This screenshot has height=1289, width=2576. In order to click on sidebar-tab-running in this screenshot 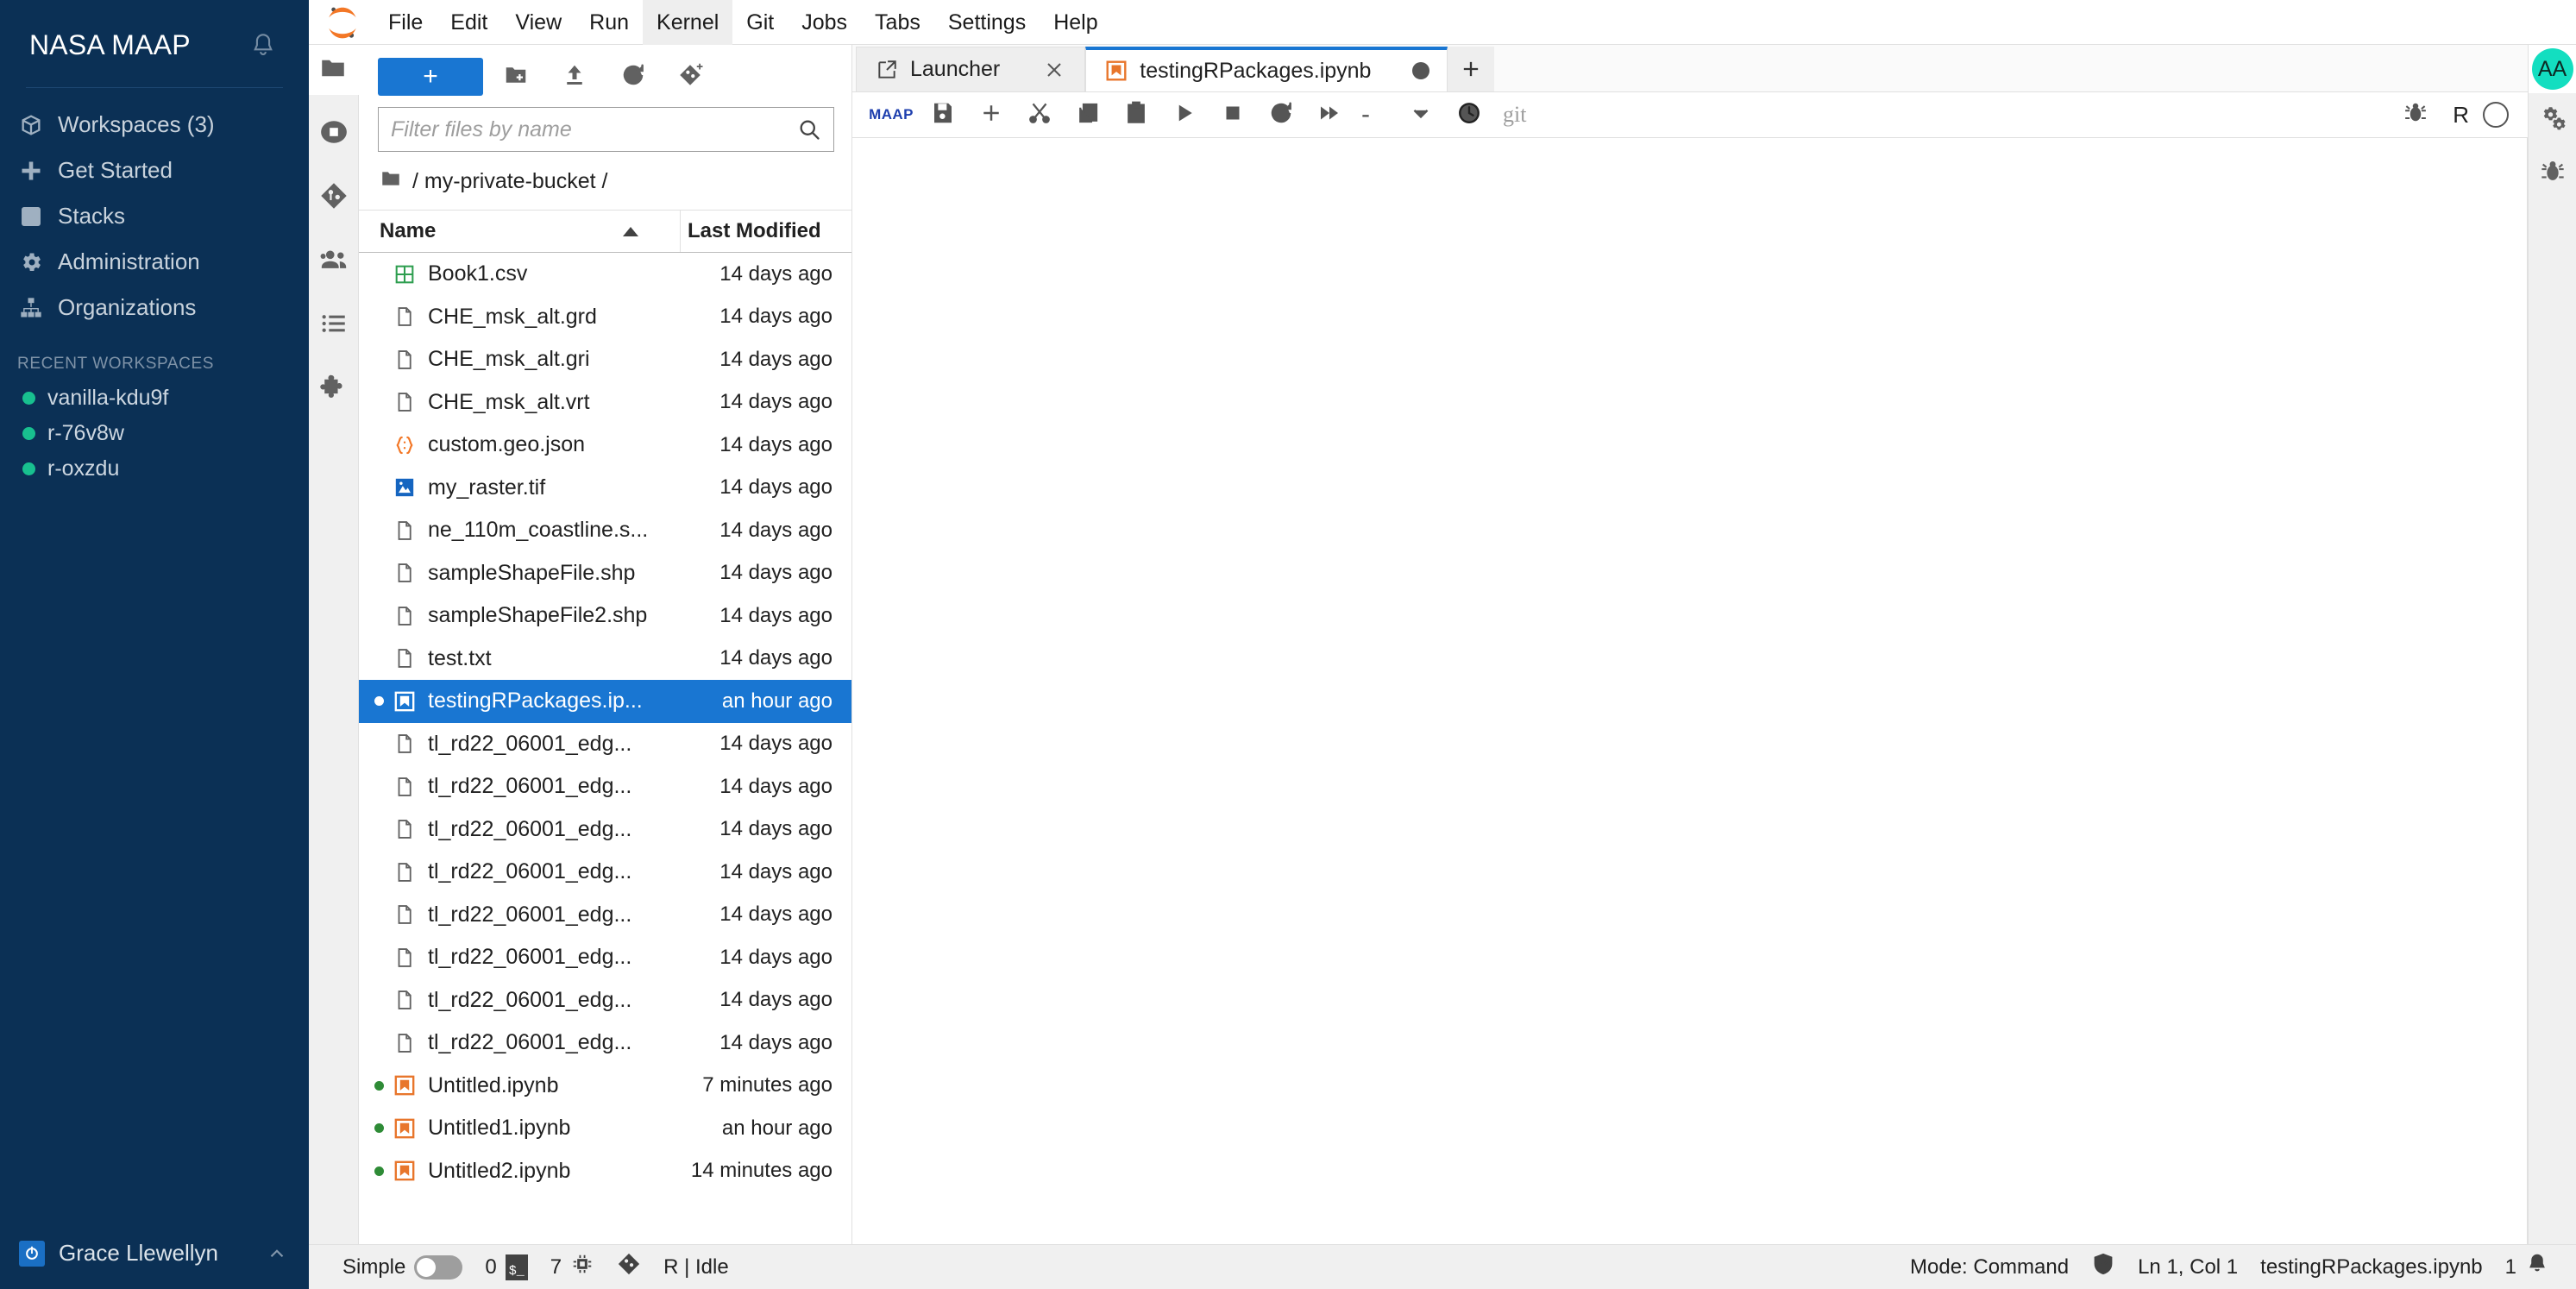, I will do `click(334, 134)`.